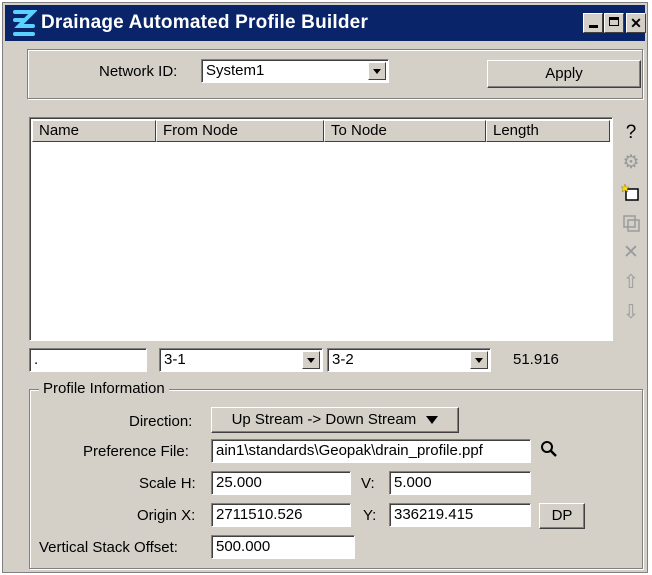 The width and height of the screenshot is (652, 575). What do you see at coordinates (614, 23) in the screenshot?
I see `maximize-icon` at bounding box center [614, 23].